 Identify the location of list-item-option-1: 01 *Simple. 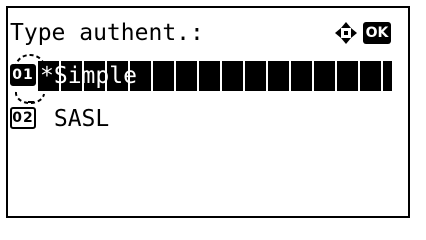
(201, 76).